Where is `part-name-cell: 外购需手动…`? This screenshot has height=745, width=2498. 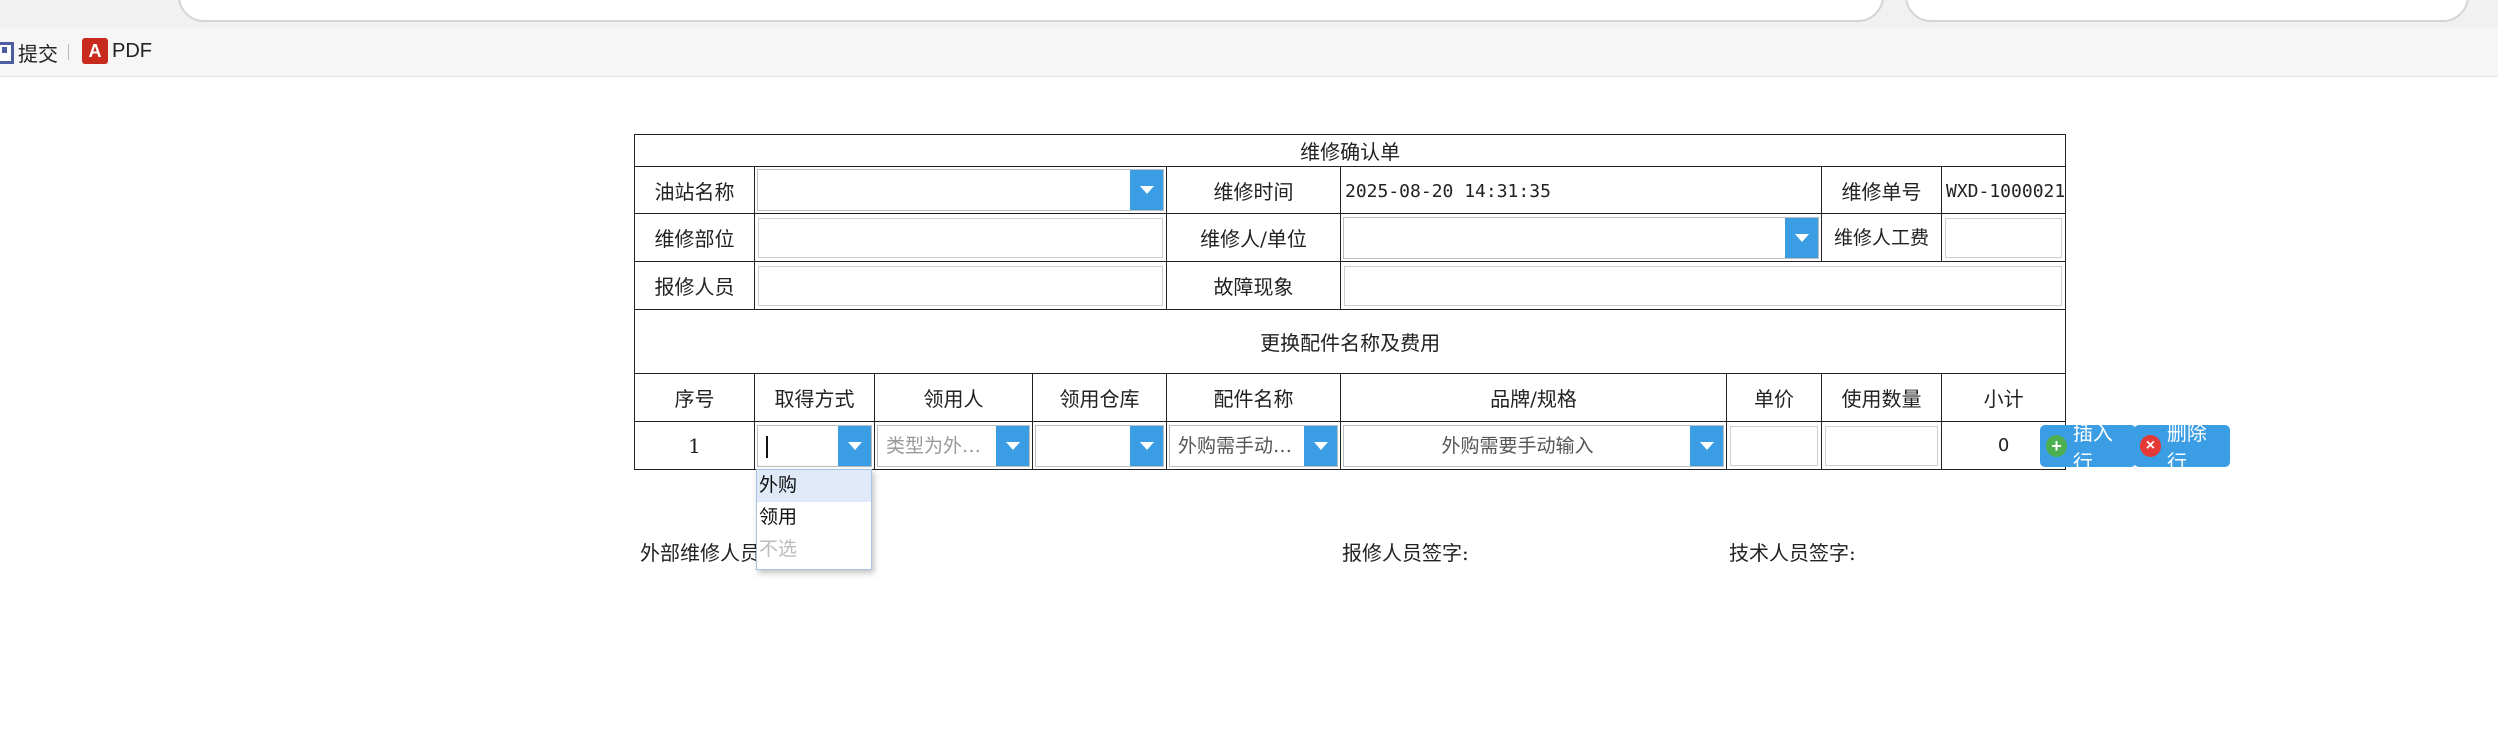 part-name-cell: 外购需手动… is located at coordinates (1253, 445).